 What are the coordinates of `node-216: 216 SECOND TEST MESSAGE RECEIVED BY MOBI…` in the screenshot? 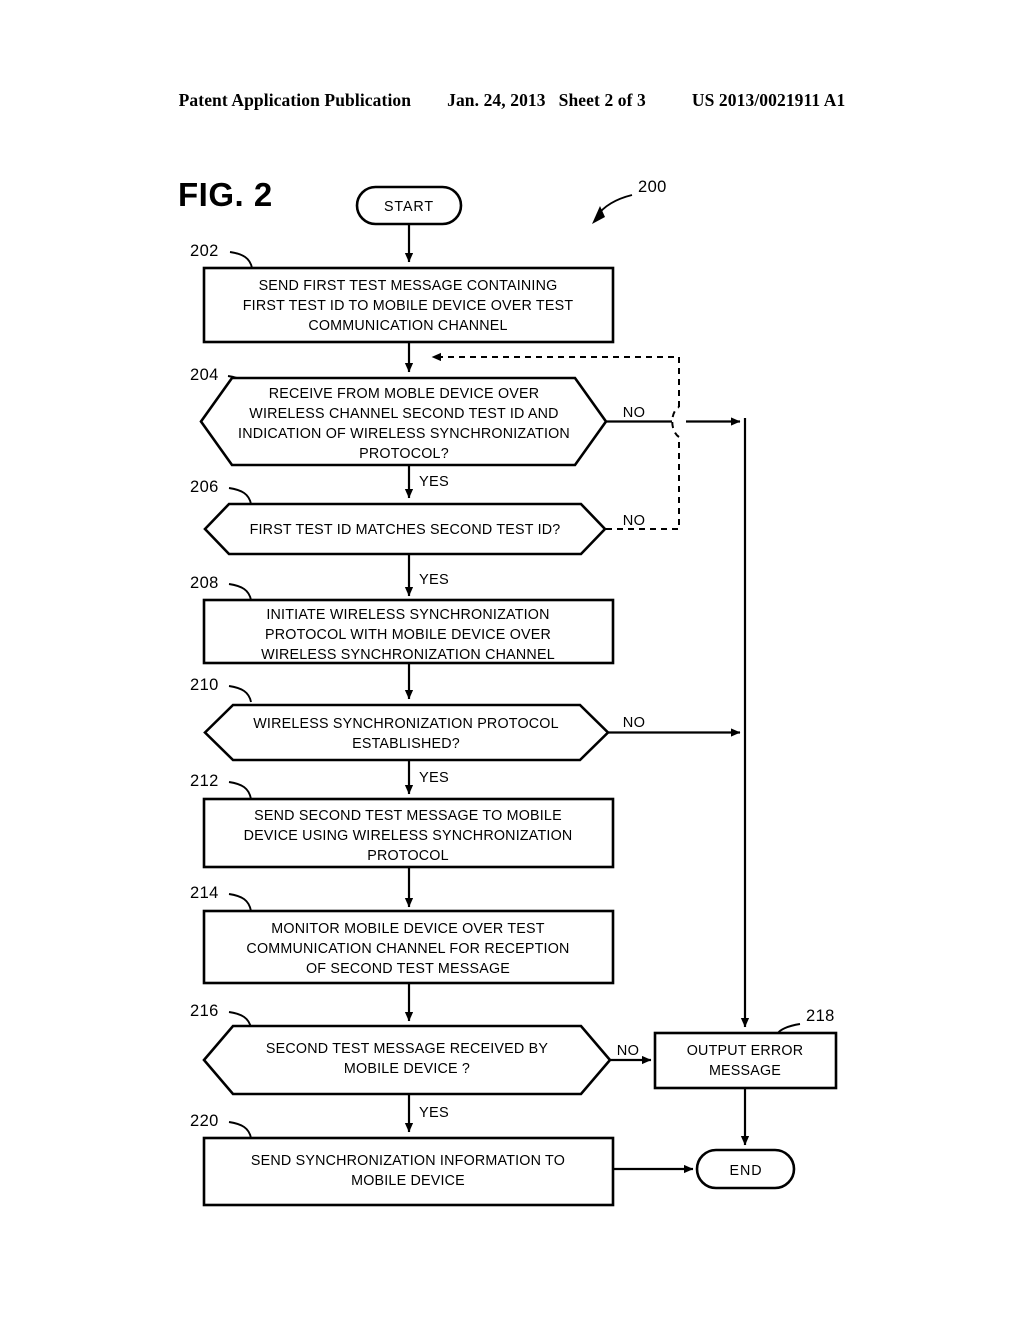 It's located at (401, 1049).